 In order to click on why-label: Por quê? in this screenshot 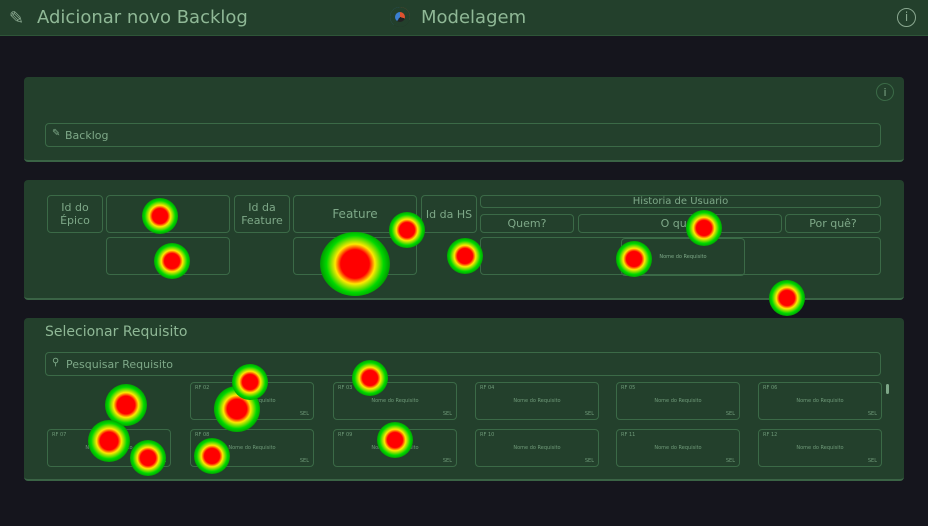, I will do `click(833, 223)`.